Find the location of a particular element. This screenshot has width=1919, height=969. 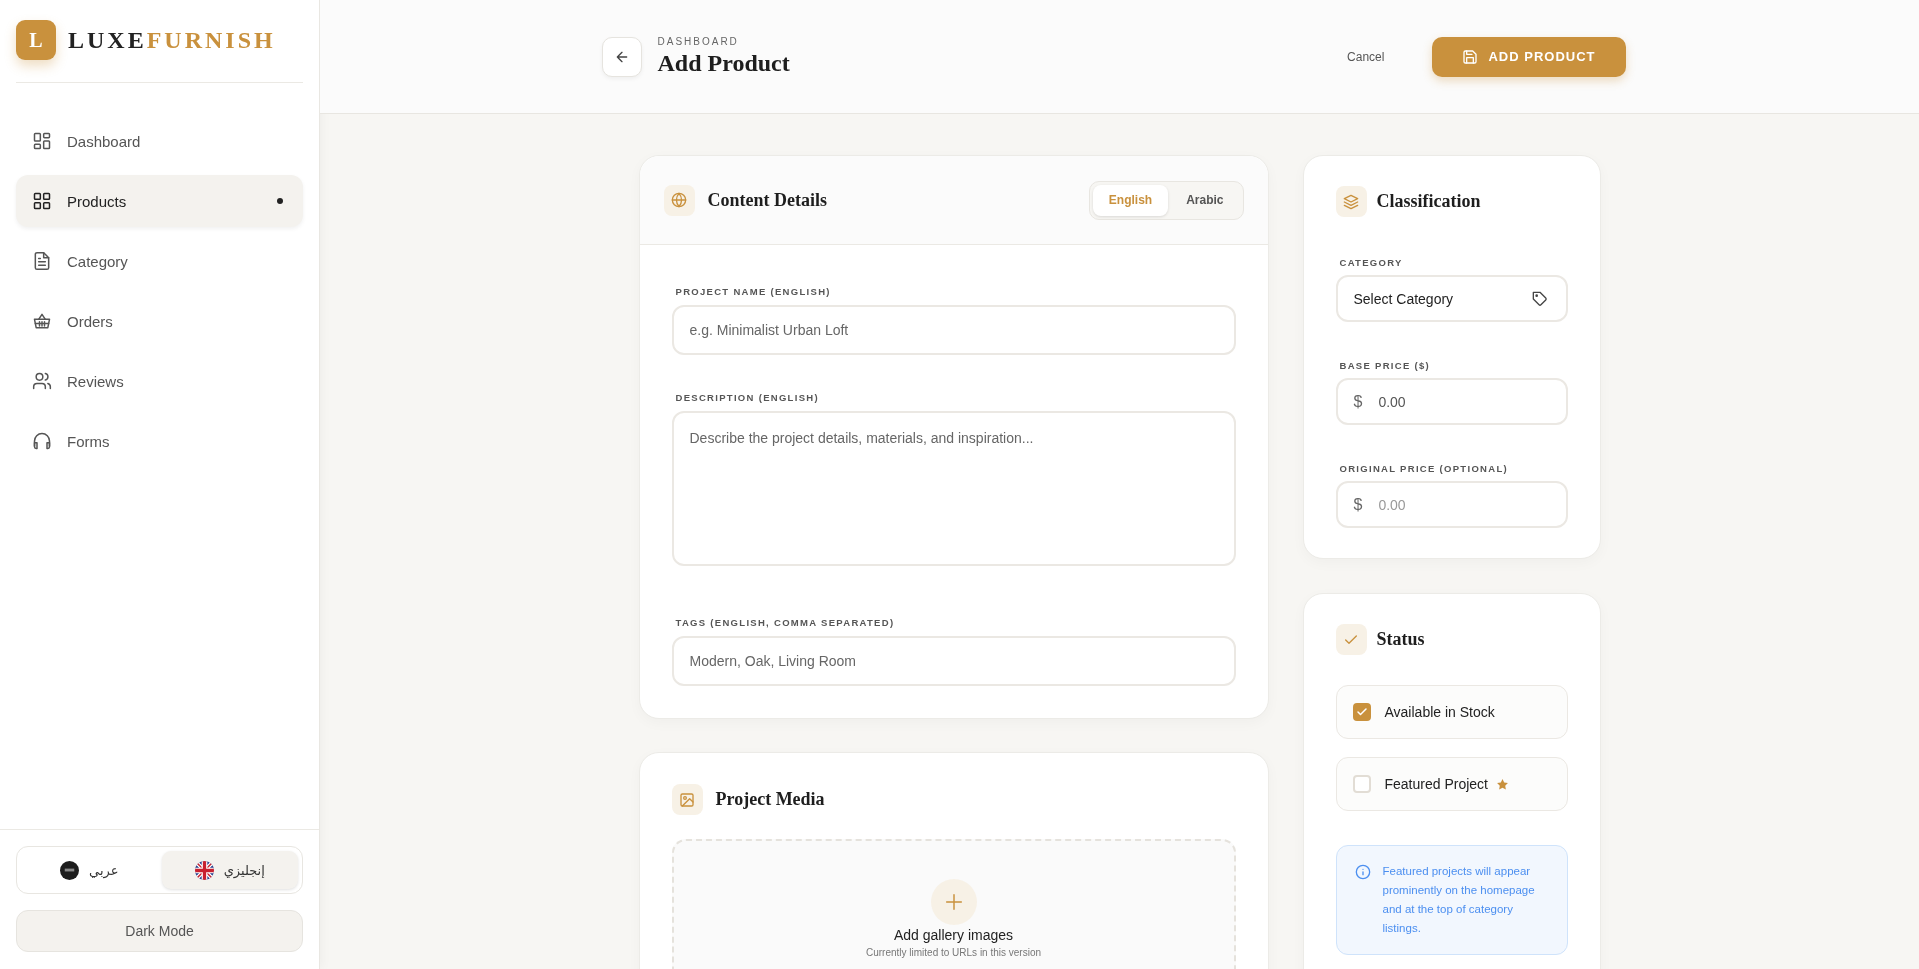

field-label: TAGS (ENGLISH, COMMA SEPARATED) is located at coordinates (785, 622).